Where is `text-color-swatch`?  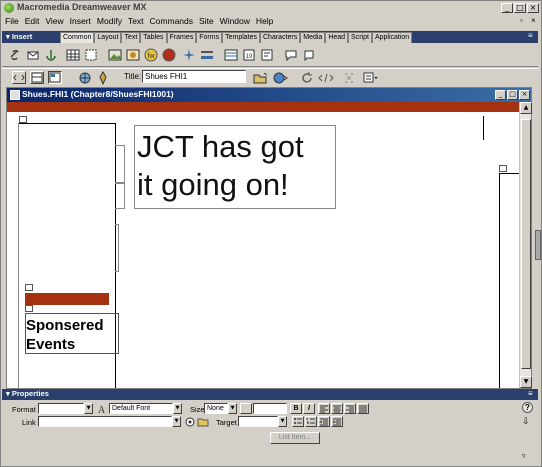
text-color-swatch is located at coordinates (246, 408).